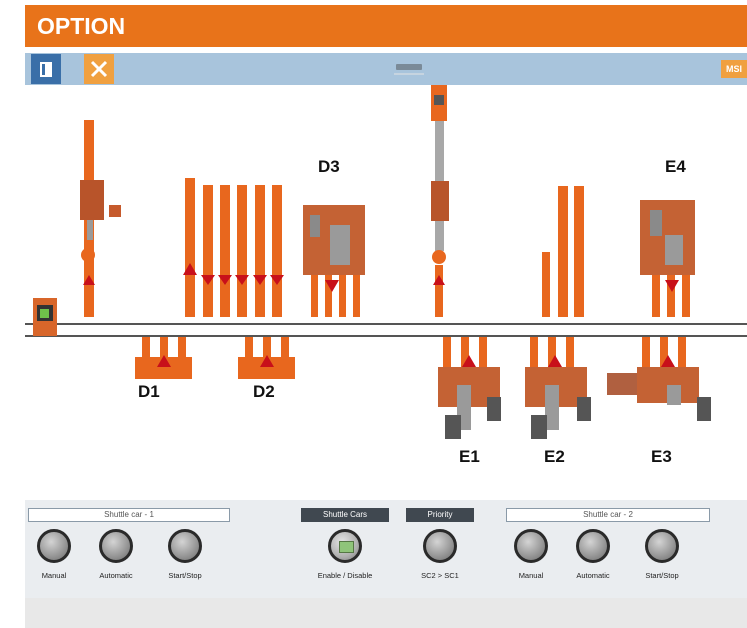 The image size is (747, 628). I want to click on priority-button, so click(440, 546).